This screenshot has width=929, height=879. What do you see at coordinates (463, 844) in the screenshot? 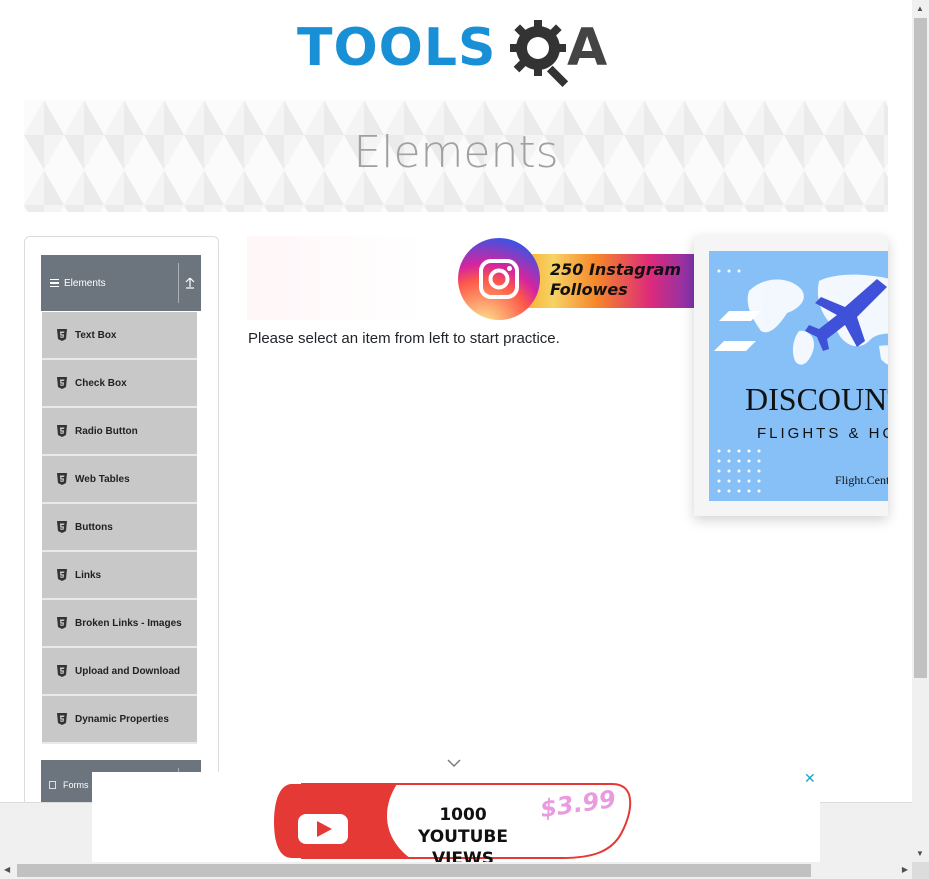
I see `youtube-ad-line2: YOUTUBE VIEWS` at bounding box center [463, 844].